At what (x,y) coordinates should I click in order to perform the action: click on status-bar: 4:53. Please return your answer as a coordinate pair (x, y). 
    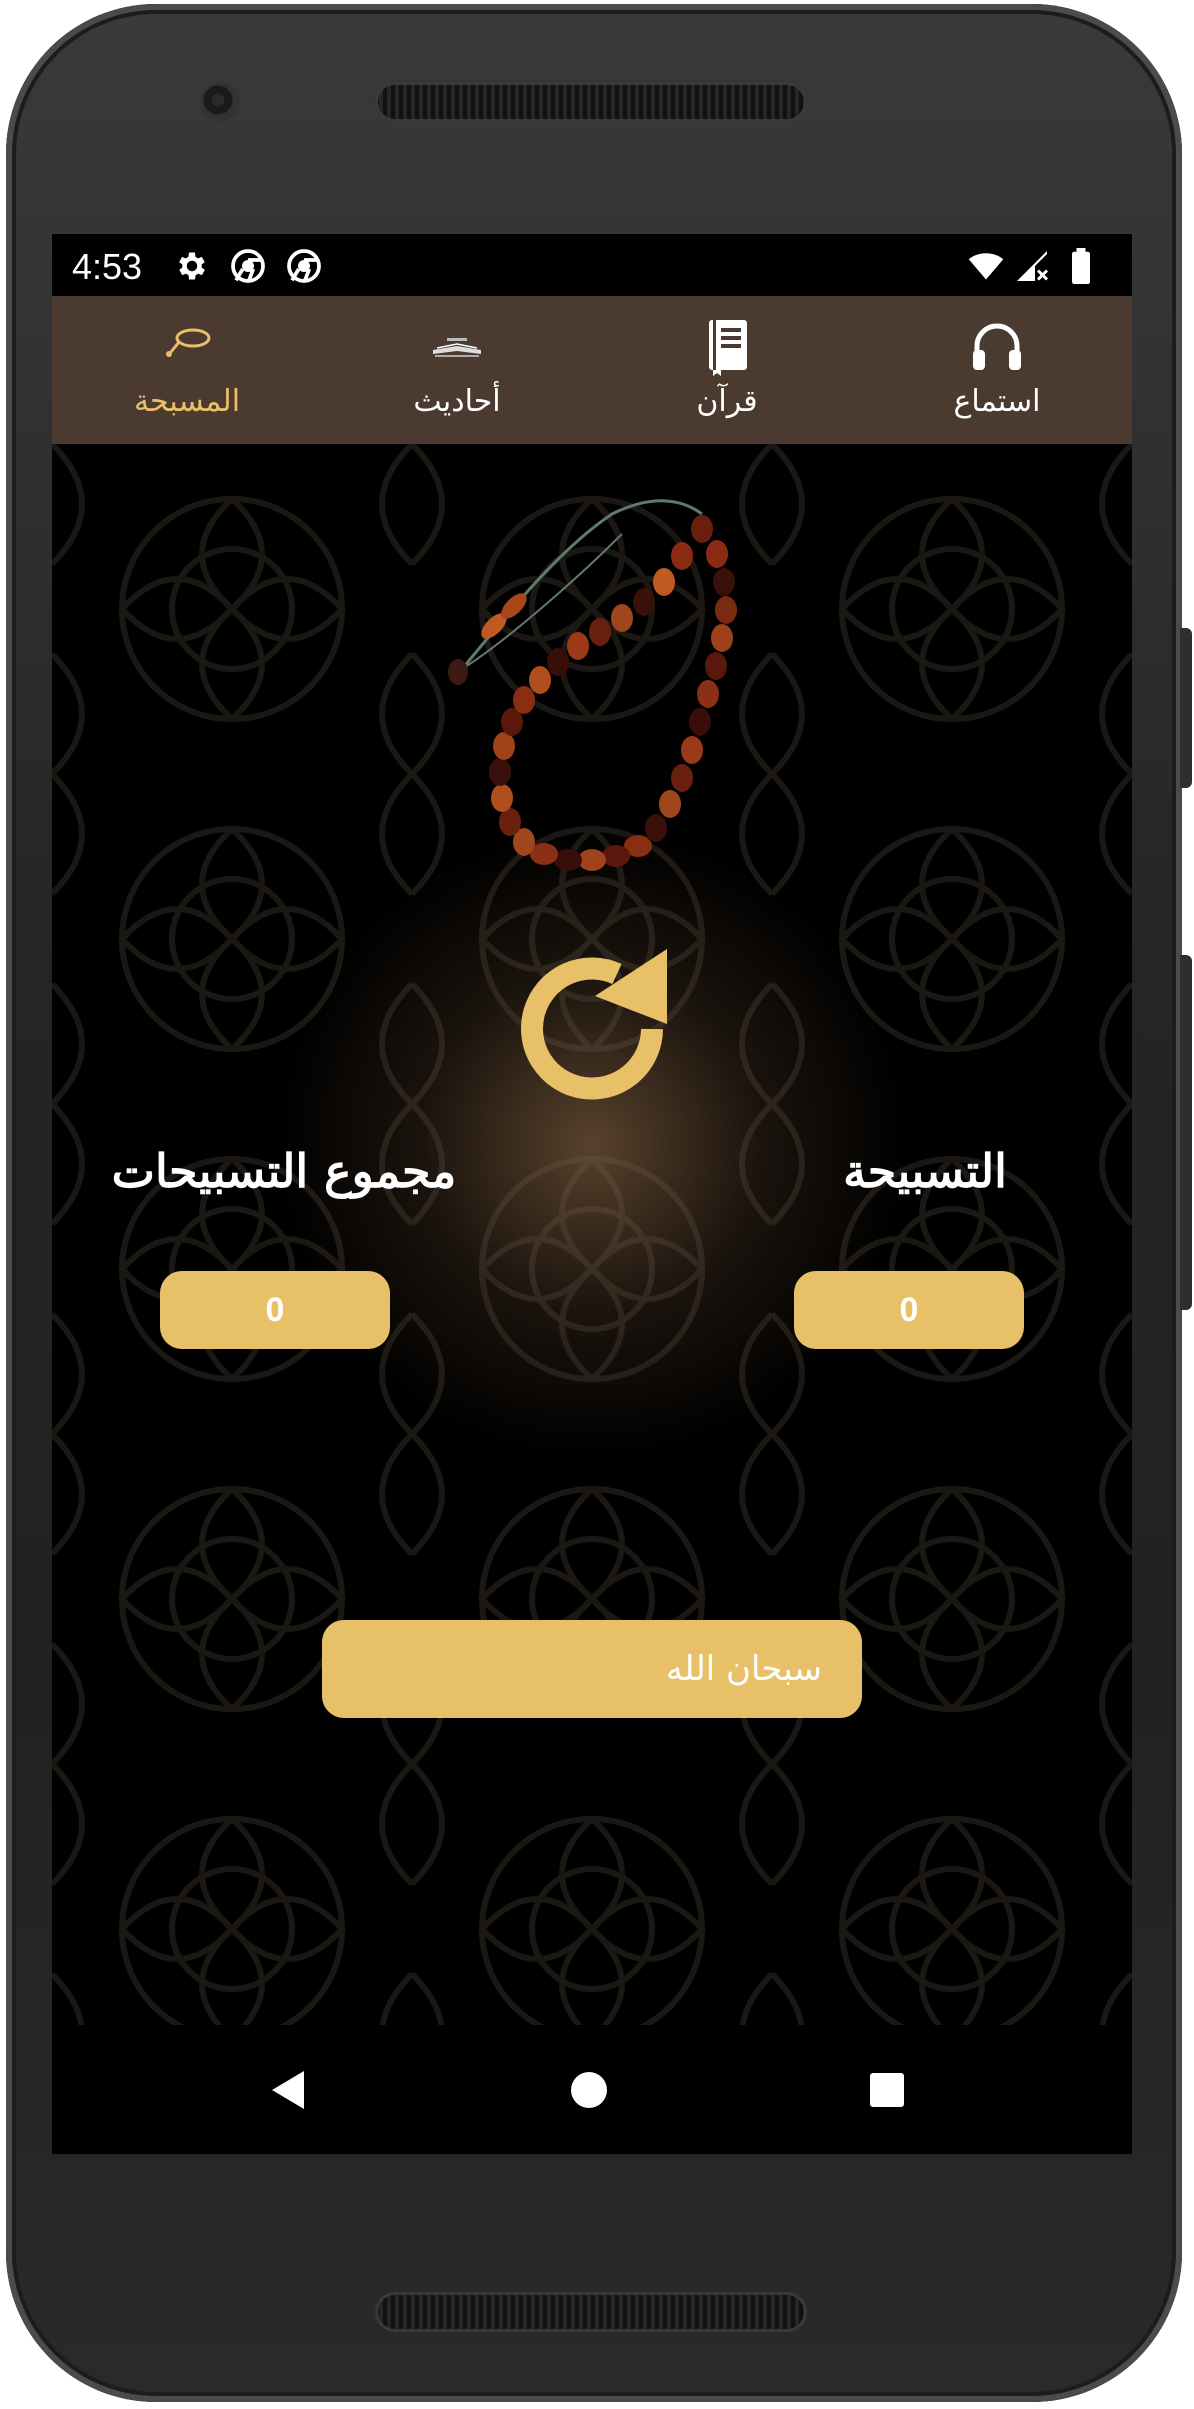
    Looking at the image, I should click on (592, 265).